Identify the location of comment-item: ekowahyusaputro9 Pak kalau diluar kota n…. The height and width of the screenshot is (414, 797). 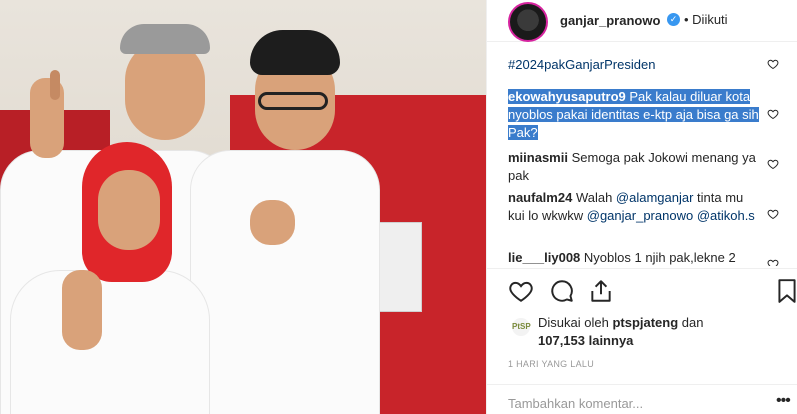
(634, 115).